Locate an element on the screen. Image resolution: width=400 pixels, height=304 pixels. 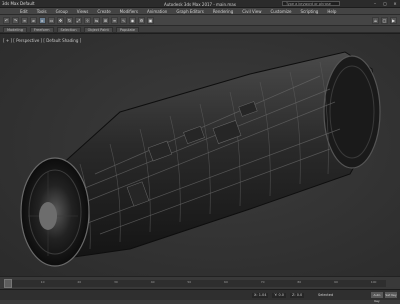
set-key-button: Set Key is located at coordinates (391, 295).